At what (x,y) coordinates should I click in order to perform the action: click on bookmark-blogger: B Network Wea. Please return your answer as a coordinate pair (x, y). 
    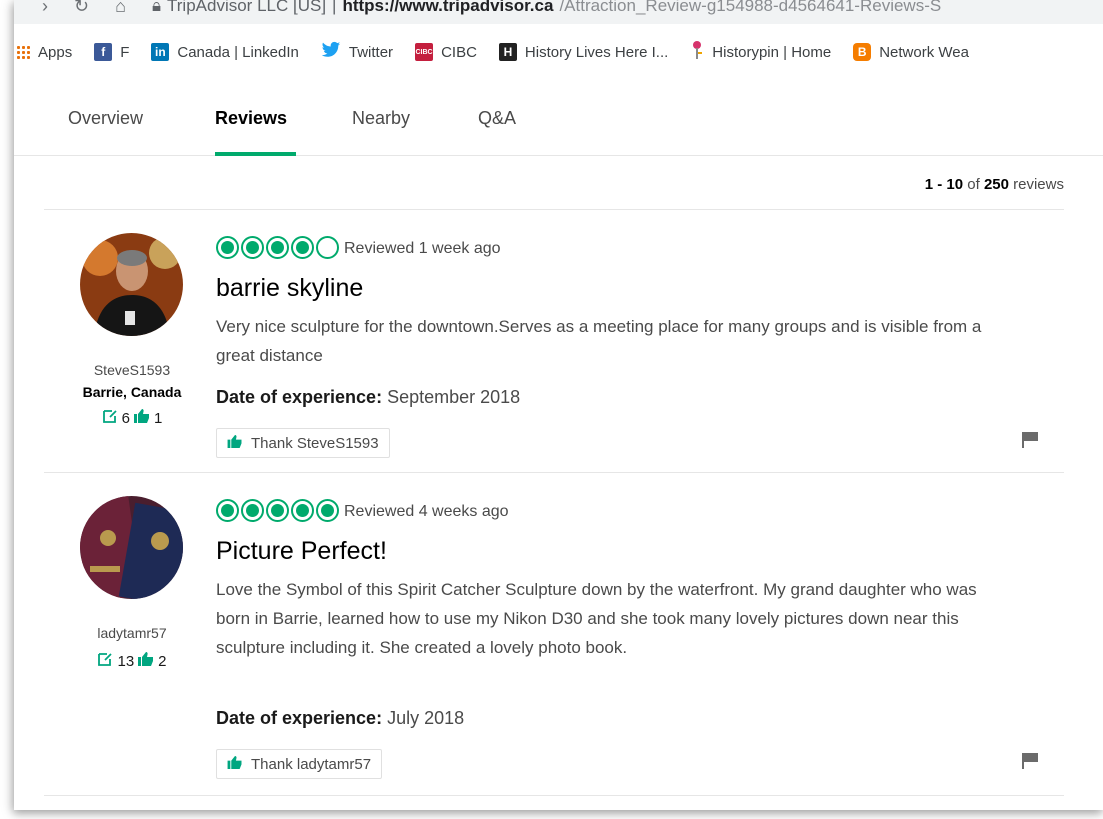
    Looking at the image, I should click on (911, 52).